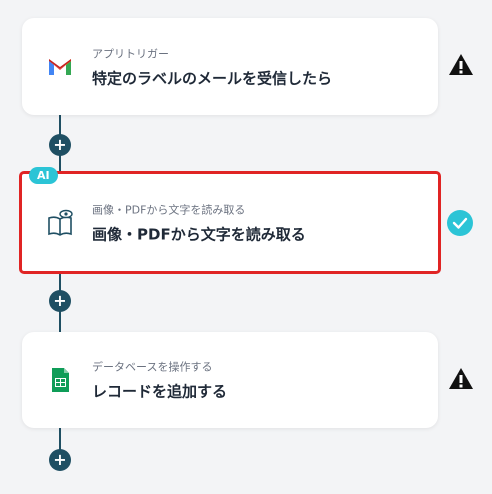  I want to click on check-icon, so click(460, 223).